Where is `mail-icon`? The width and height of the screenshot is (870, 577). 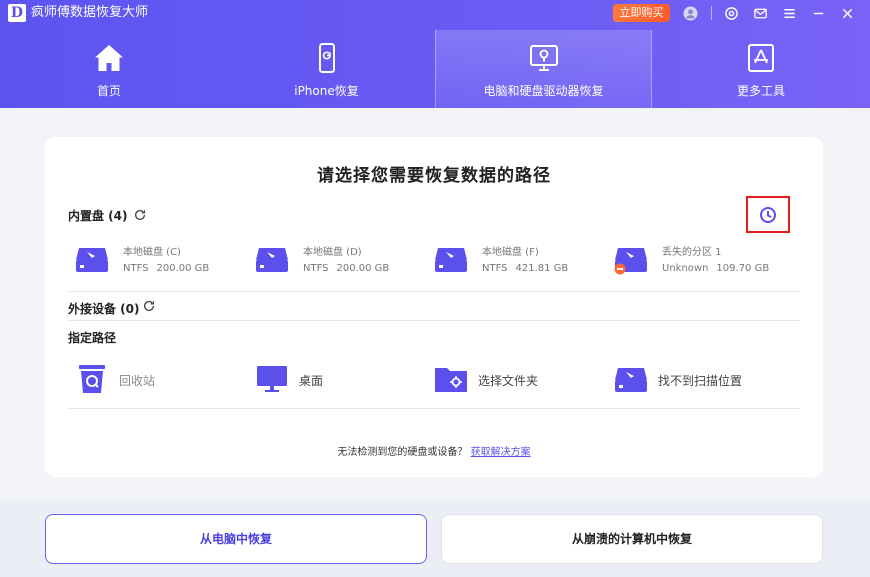
mail-icon is located at coordinates (760, 13).